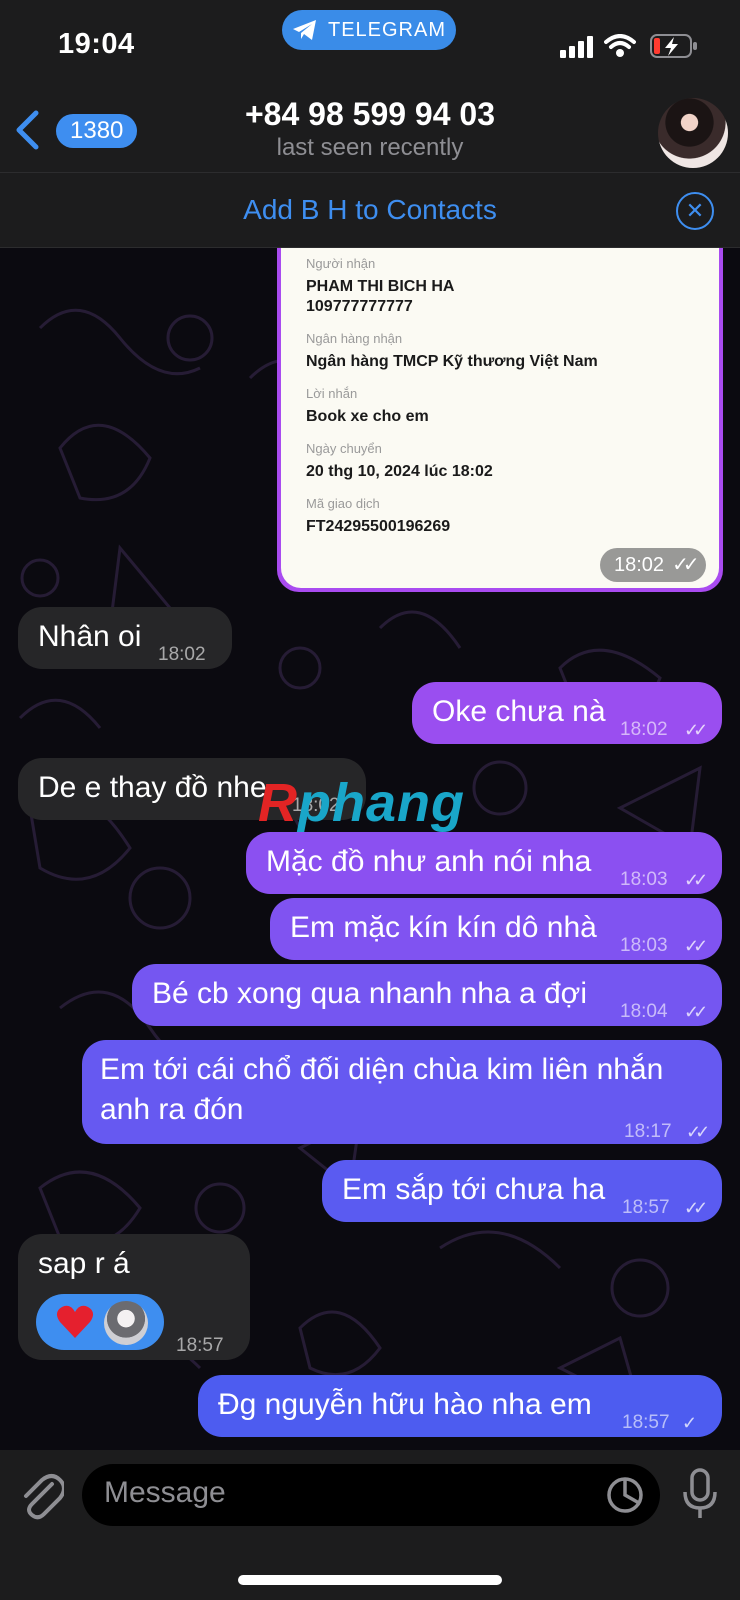  Describe the element at coordinates (370, 147) in the screenshot. I see `contact-status: last seen recently` at that location.